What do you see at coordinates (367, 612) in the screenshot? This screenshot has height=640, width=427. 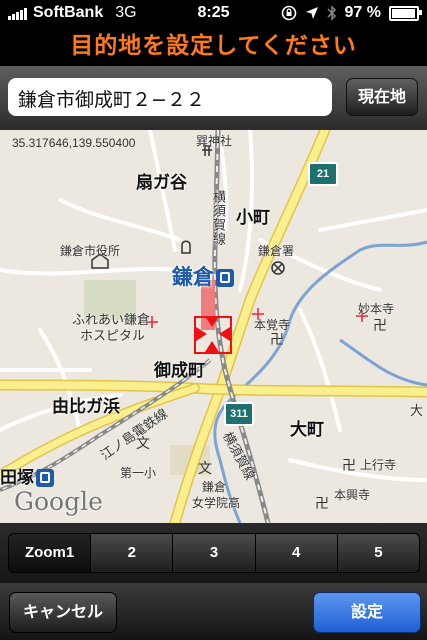 I see `set-button: 設定` at bounding box center [367, 612].